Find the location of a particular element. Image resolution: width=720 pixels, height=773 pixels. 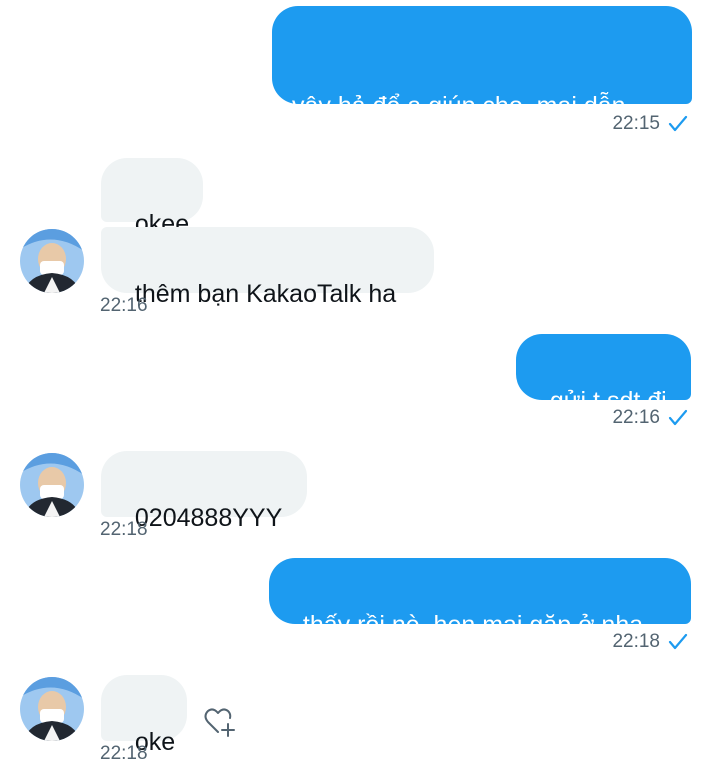

sent-message-bubble: thấy rồi nè, hẹn mai gặp ở nha is located at coordinates (480, 598).